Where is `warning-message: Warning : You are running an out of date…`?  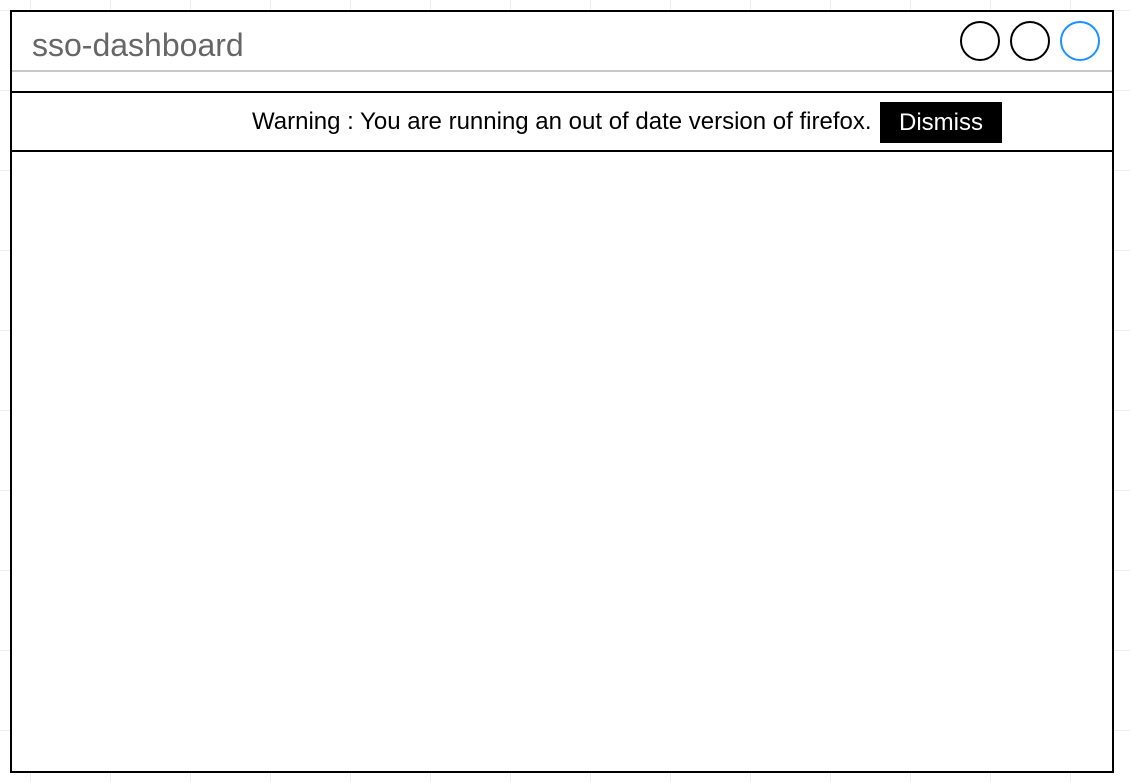 warning-message: Warning : You are running an out of date… is located at coordinates (562, 121).